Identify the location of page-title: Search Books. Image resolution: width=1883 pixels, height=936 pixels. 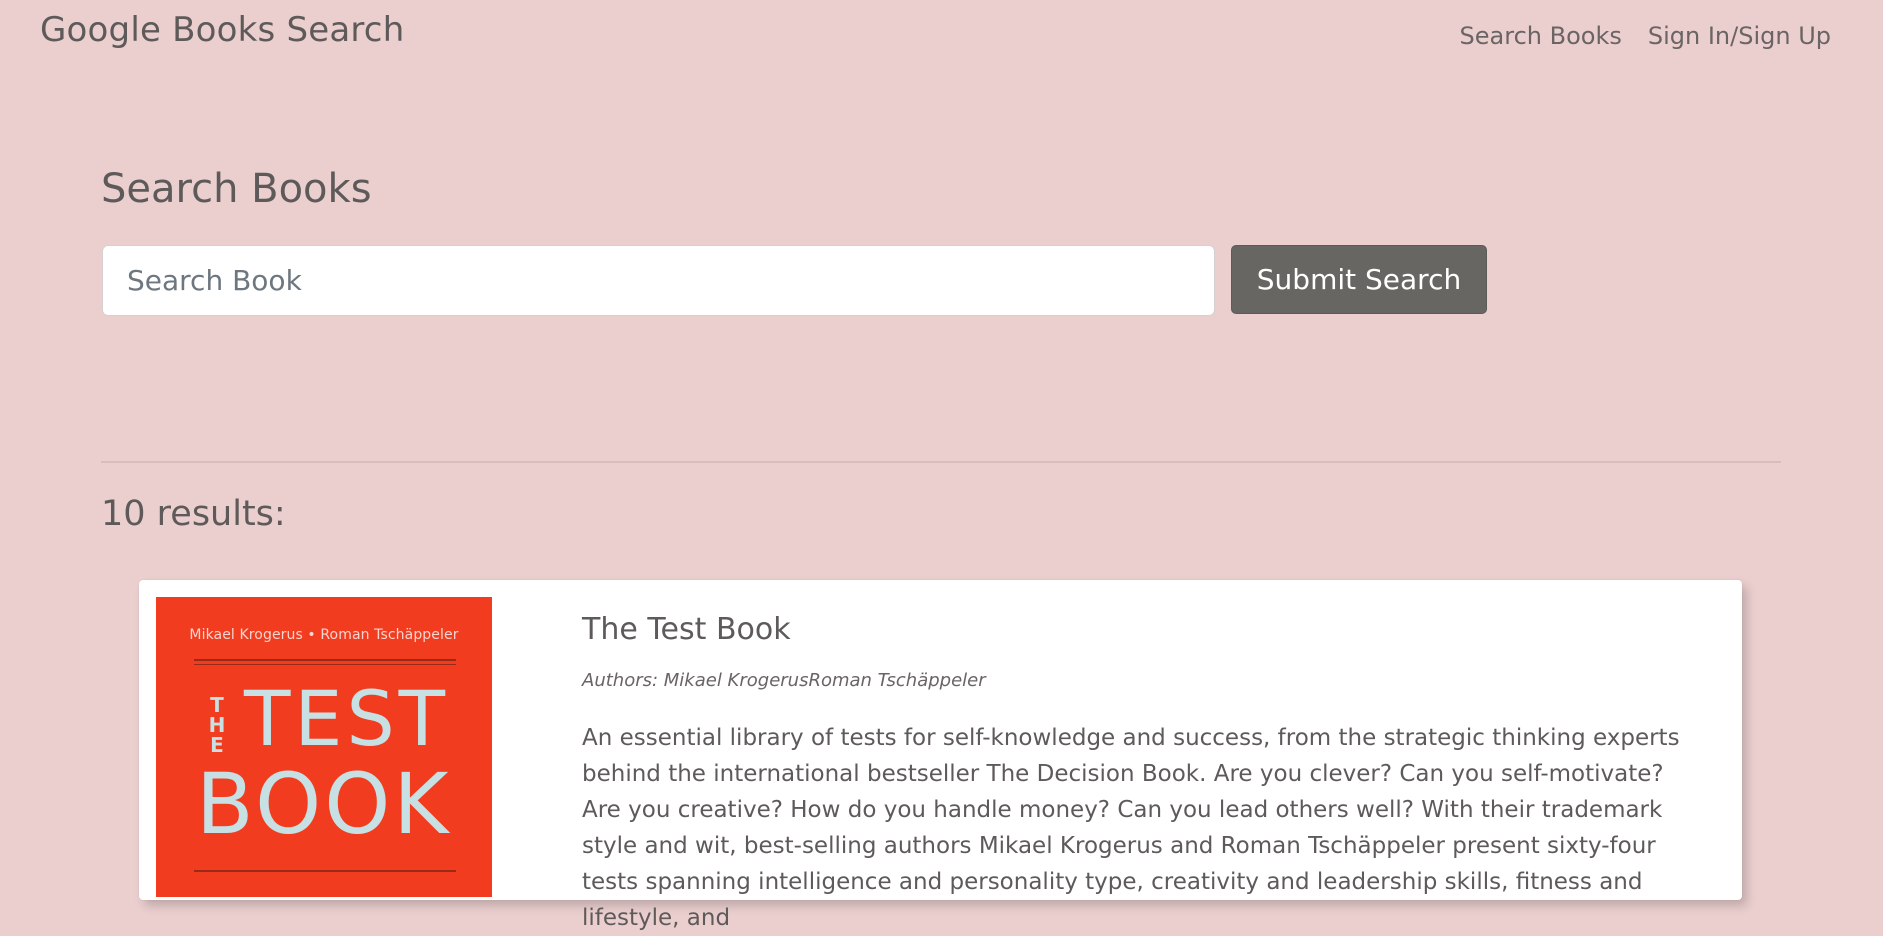
(236, 189).